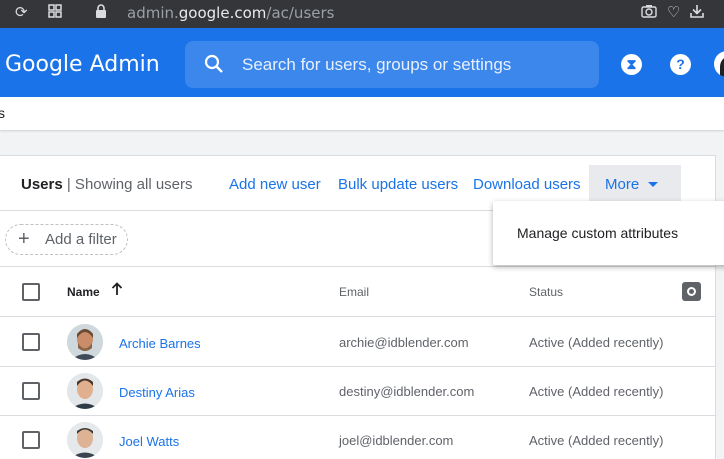 This screenshot has width=724, height=459. I want to click on table-header: Name Email Status, so click(358, 292).